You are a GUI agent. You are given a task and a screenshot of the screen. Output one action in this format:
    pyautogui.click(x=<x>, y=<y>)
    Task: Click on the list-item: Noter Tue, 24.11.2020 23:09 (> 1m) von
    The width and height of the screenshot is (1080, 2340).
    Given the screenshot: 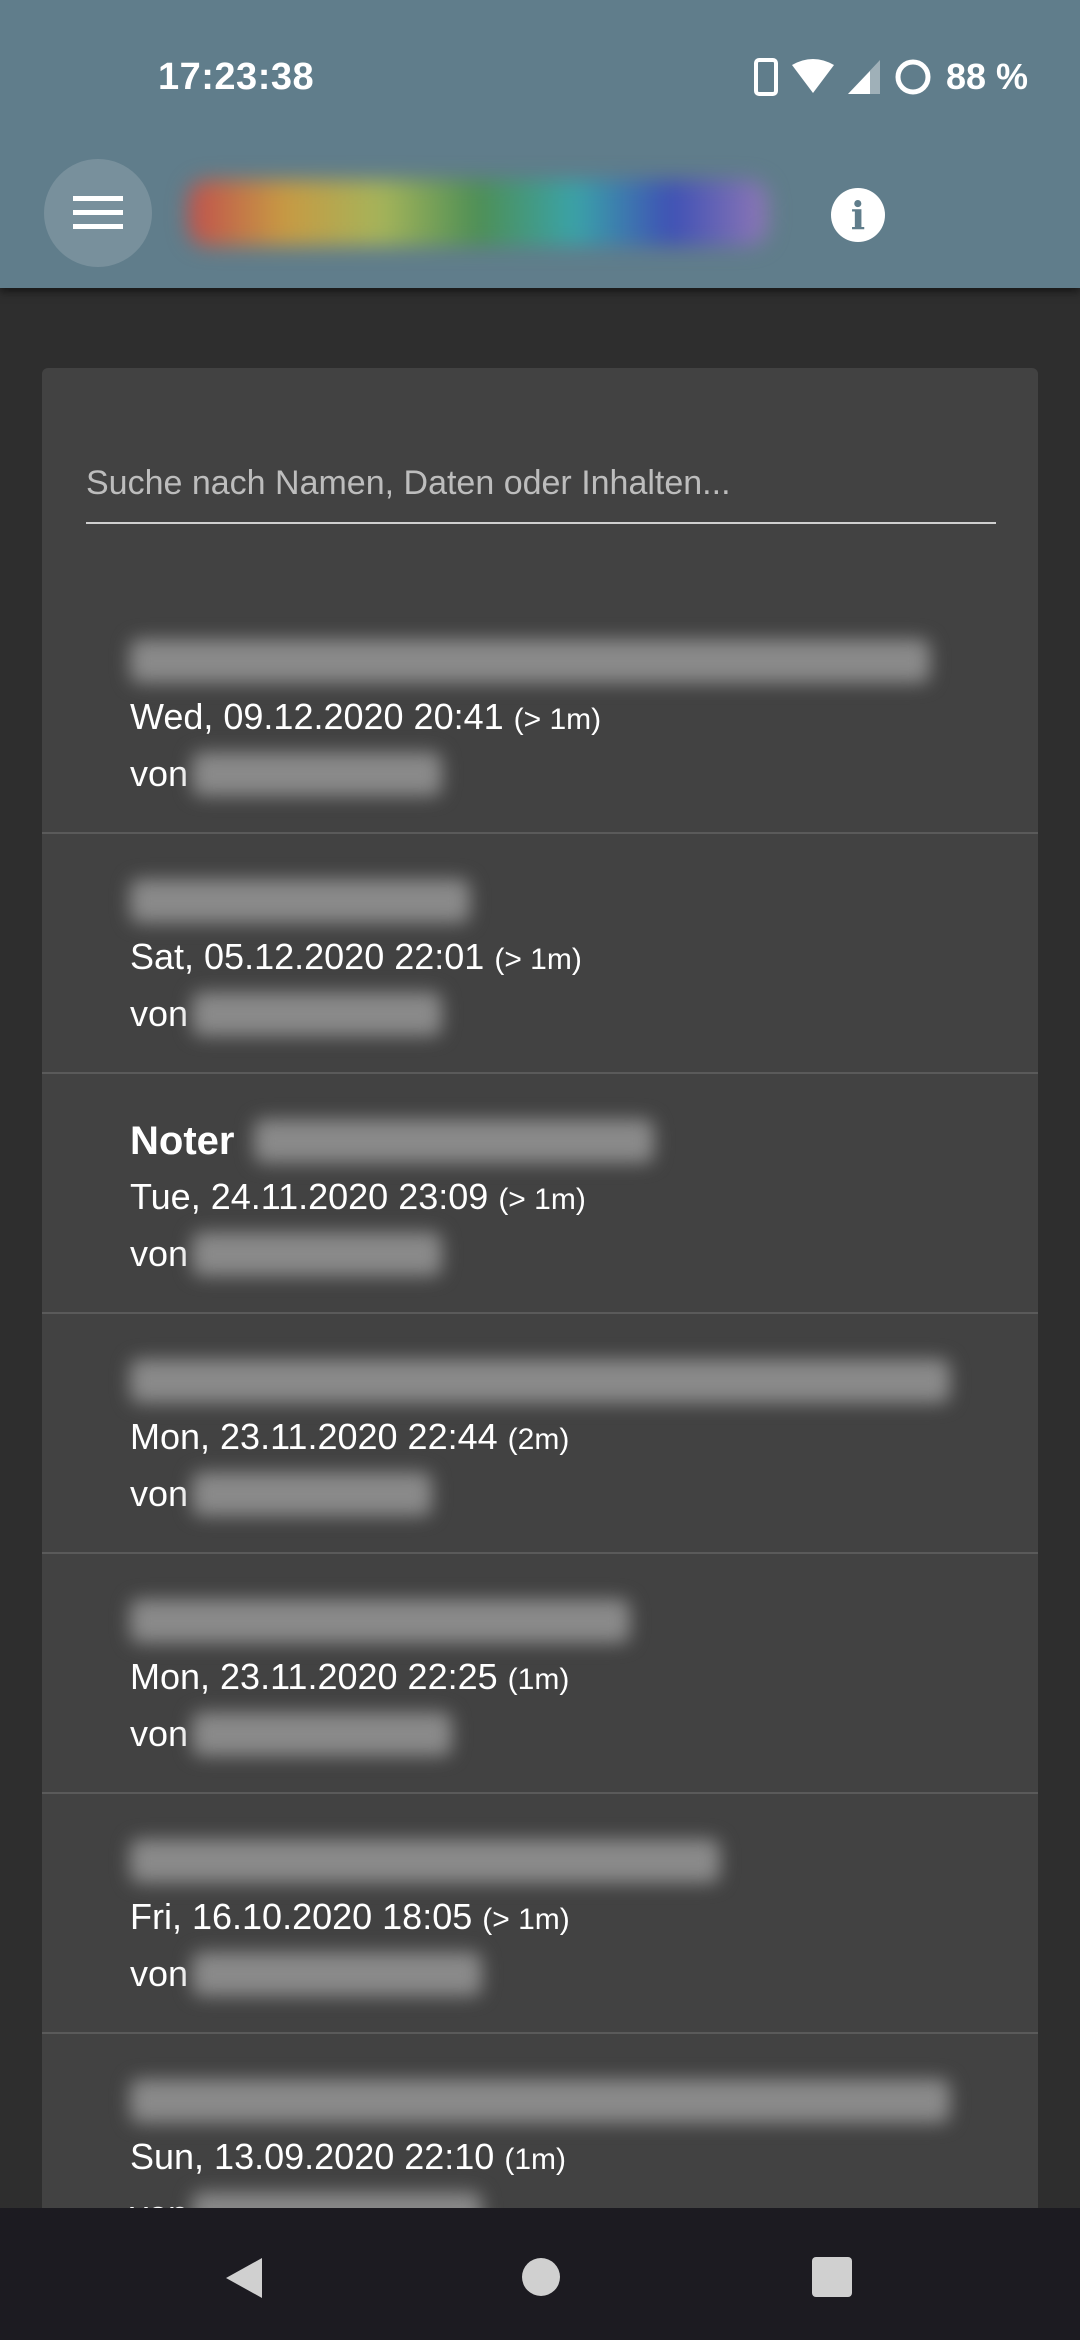 What is the action you would take?
    pyautogui.click(x=540, y=1194)
    